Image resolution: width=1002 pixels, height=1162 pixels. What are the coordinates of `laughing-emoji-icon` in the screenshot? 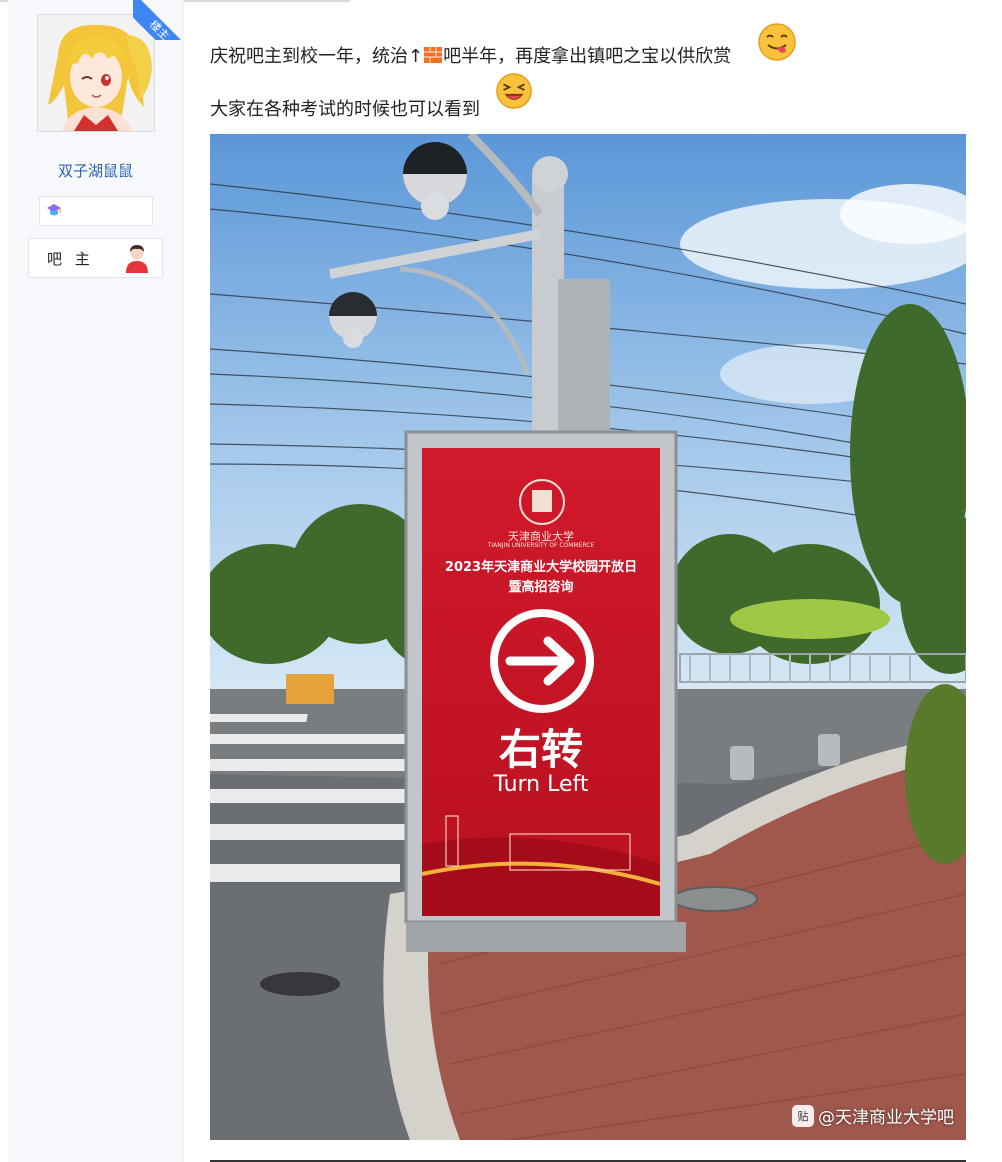 It's located at (514, 91).